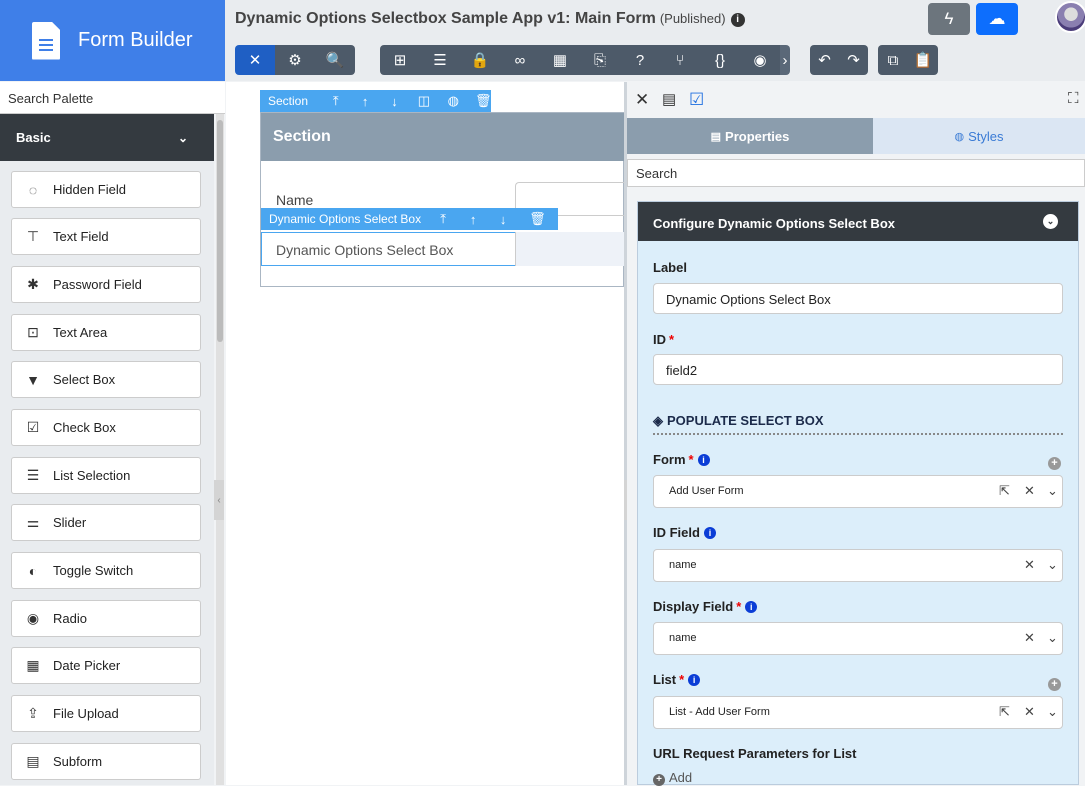 This screenshot has height=786, width=1085. Describe the element at coordinates (706, 491) in the screenshot. I see `form-select-value: Add User Form` at that location.